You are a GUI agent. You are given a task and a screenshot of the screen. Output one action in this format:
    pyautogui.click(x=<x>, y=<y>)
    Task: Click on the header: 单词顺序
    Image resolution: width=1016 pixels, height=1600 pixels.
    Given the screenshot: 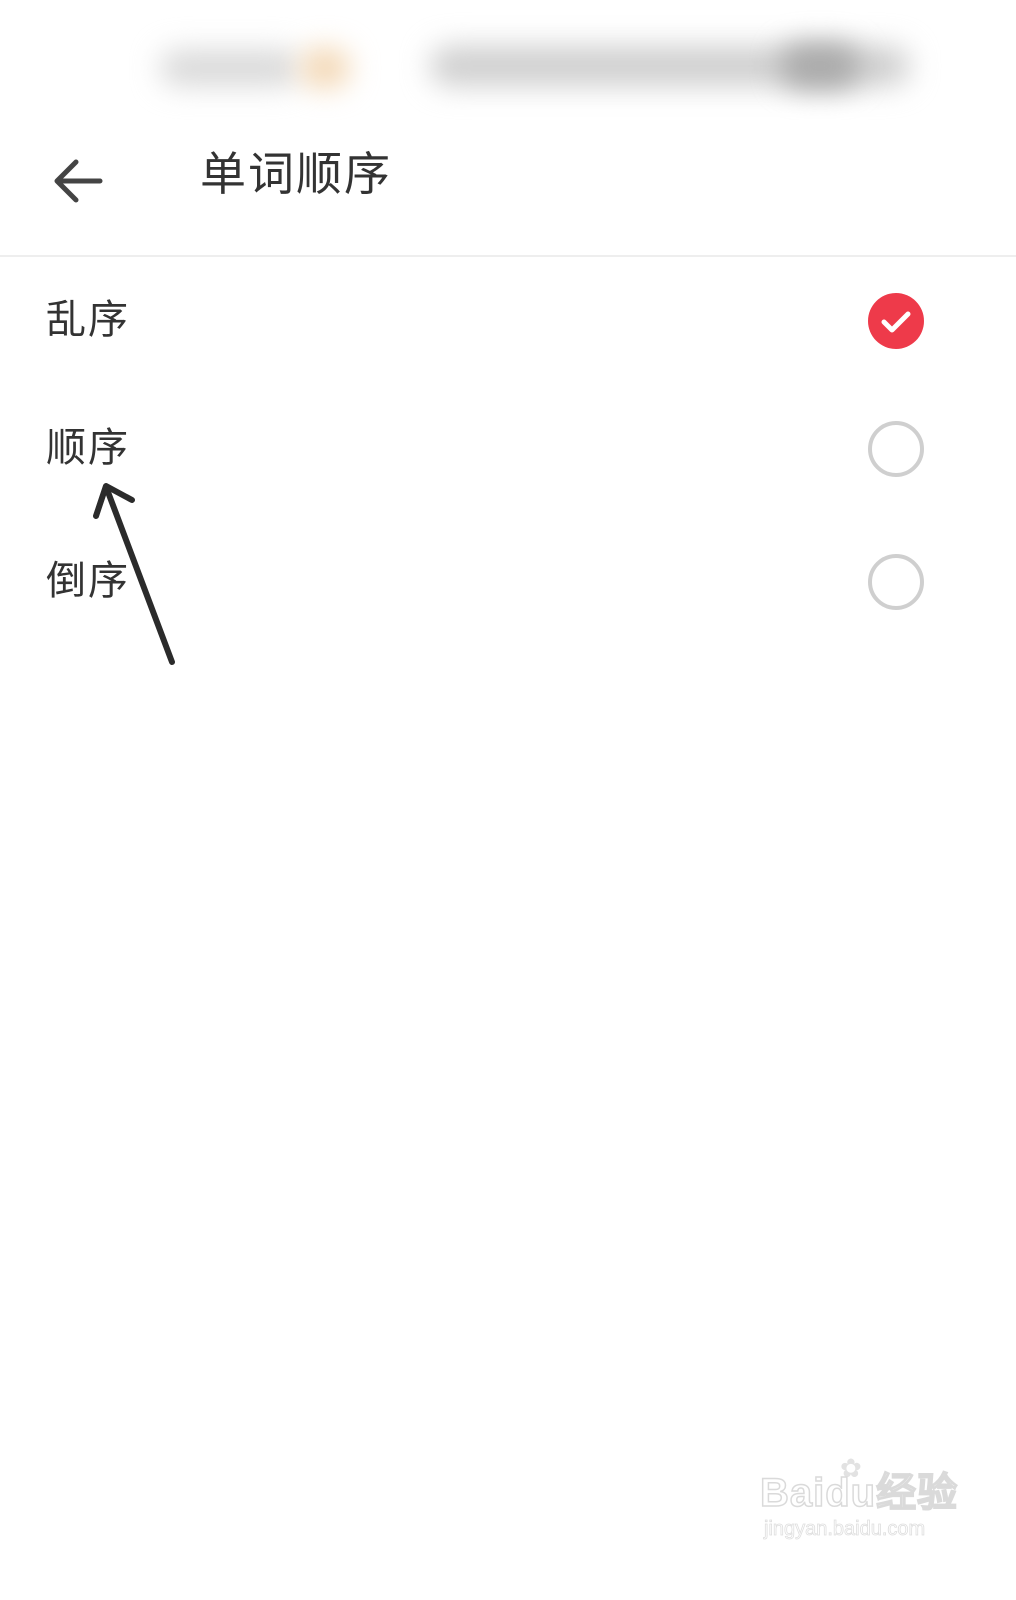 What is the action you would take?
    pyautogui.click(x=508, y=188)
    